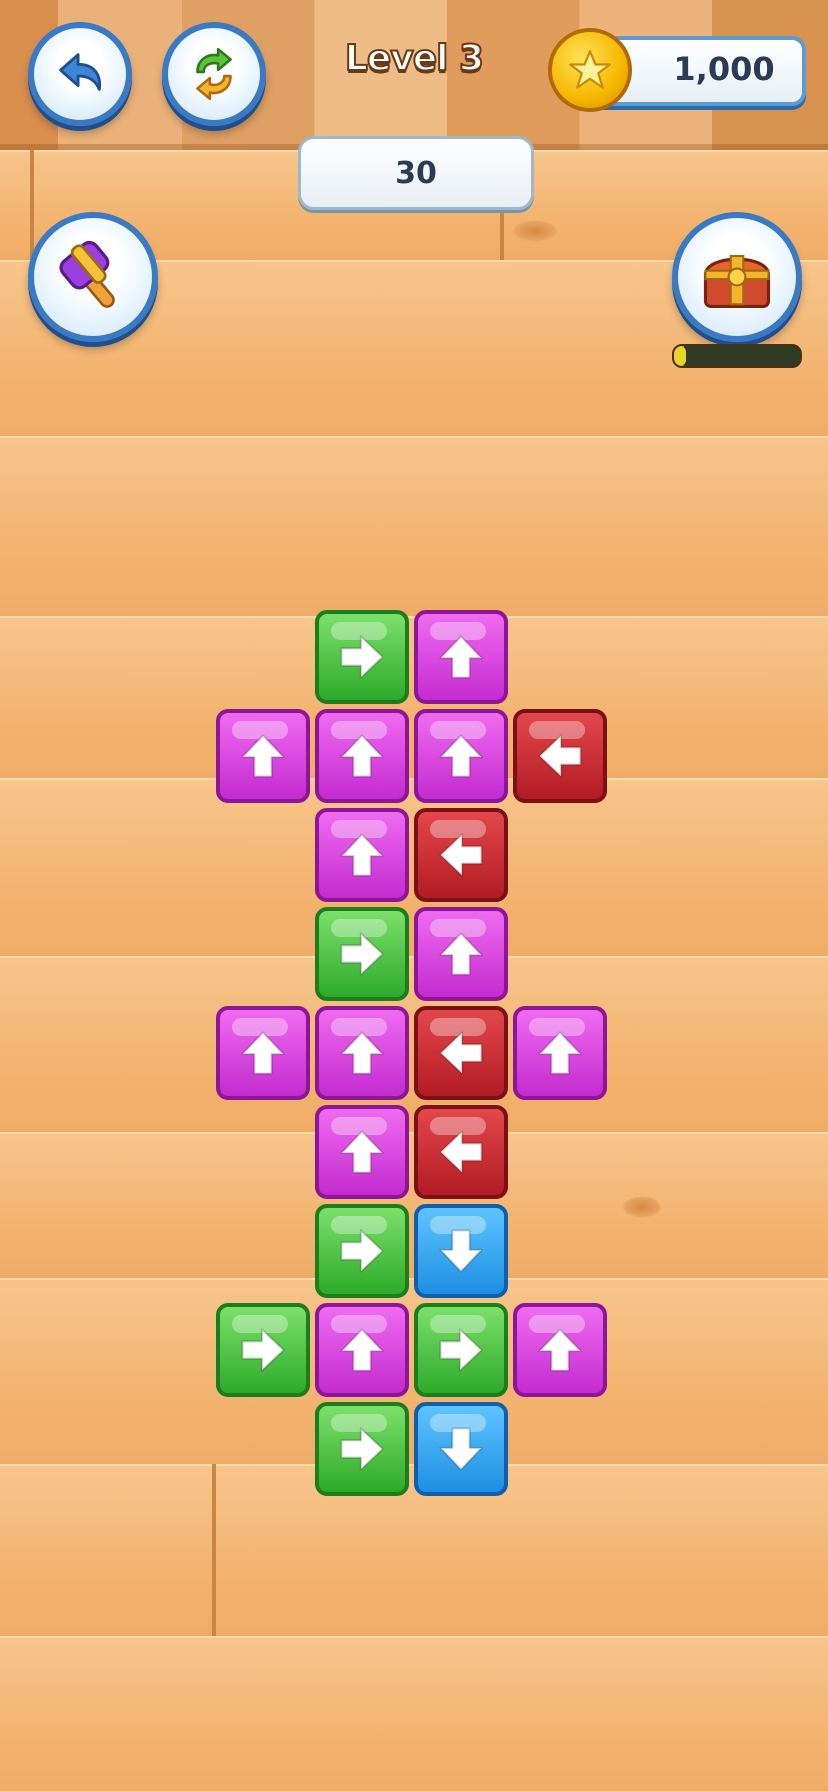  I want to click on hammer-booster-button, so click(93, 277).